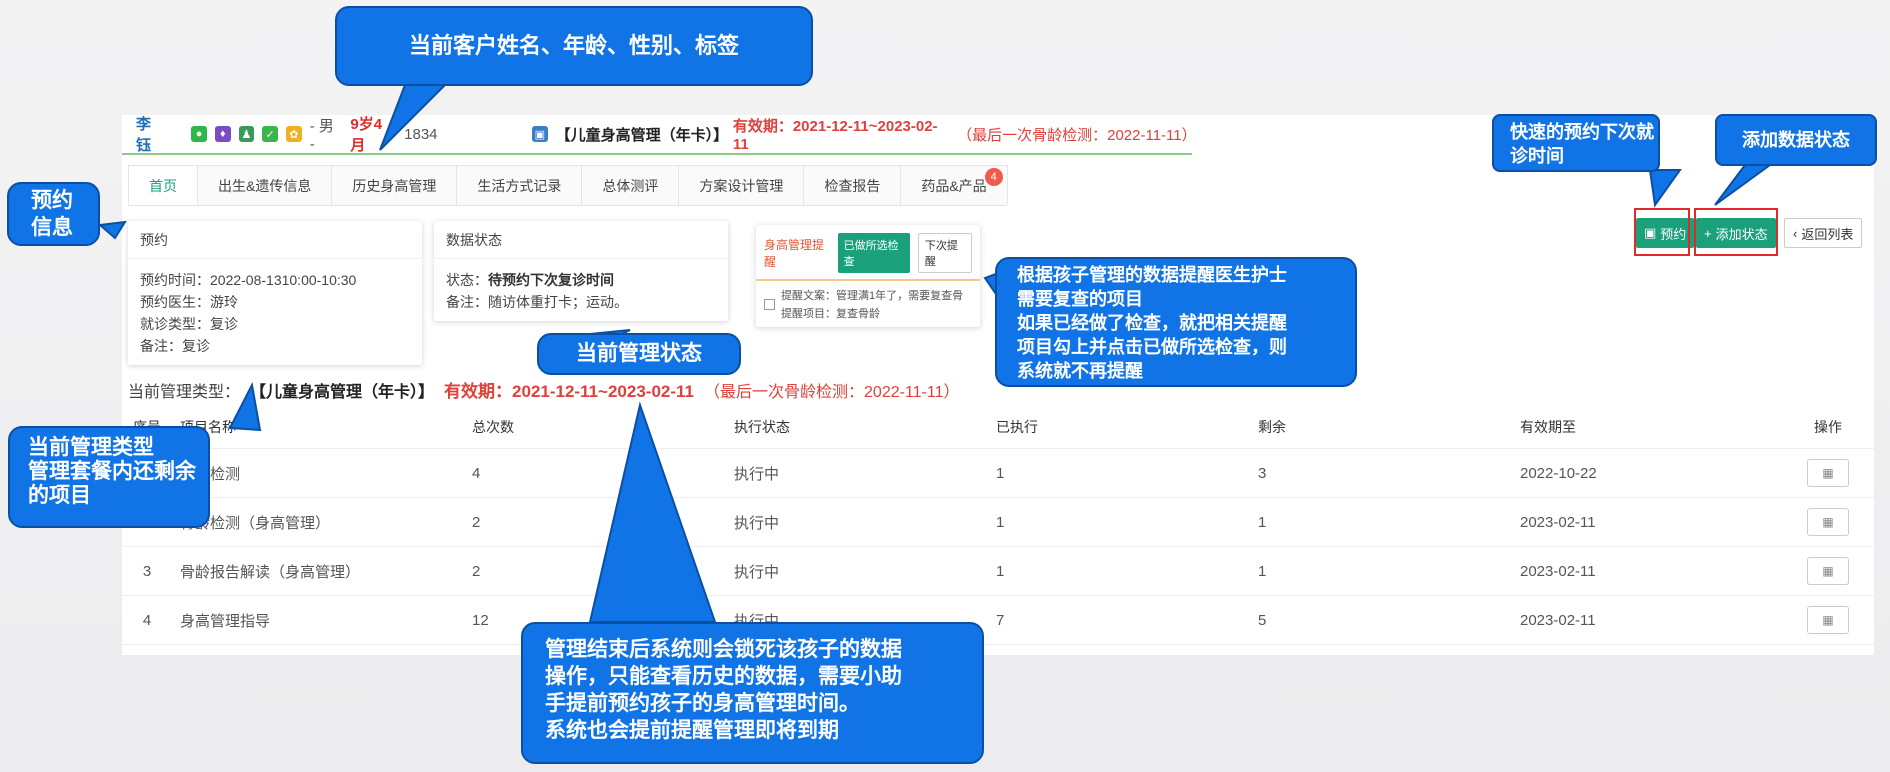  Describe the element at coordinates (366, 135) in the screenshot. I see `customer-age: 9岁4月` at that location.